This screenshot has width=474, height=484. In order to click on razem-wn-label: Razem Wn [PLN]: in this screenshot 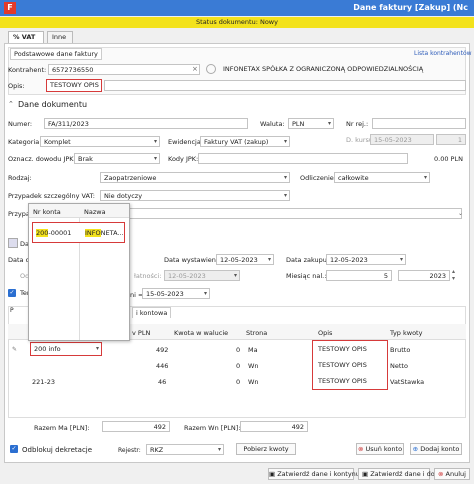, I will do `click(212, 428)`.